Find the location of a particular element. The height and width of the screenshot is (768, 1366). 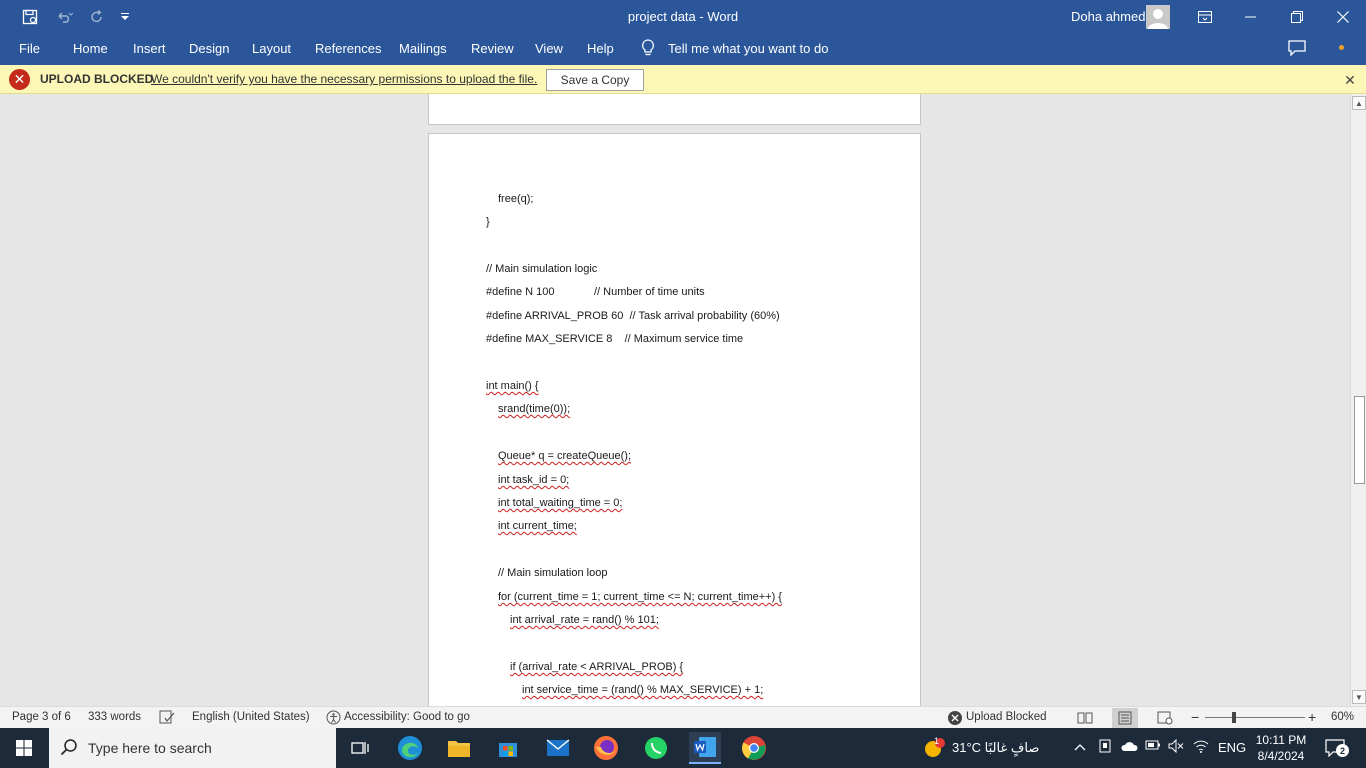

meet-now-icon is located at coordinates (1105, 748).